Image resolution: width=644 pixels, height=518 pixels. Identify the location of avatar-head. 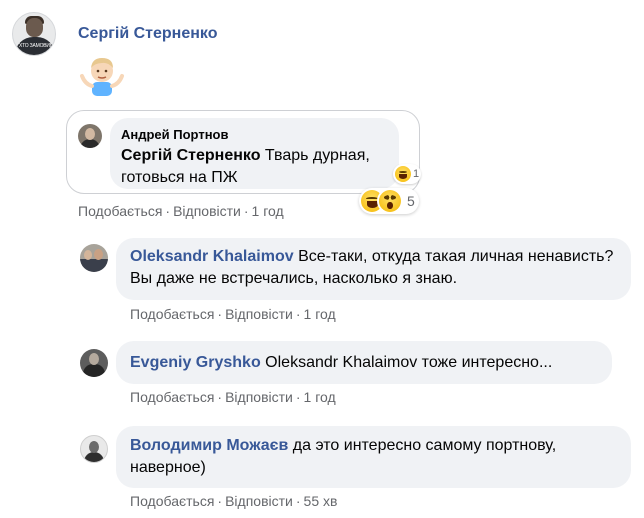
(34, 27).